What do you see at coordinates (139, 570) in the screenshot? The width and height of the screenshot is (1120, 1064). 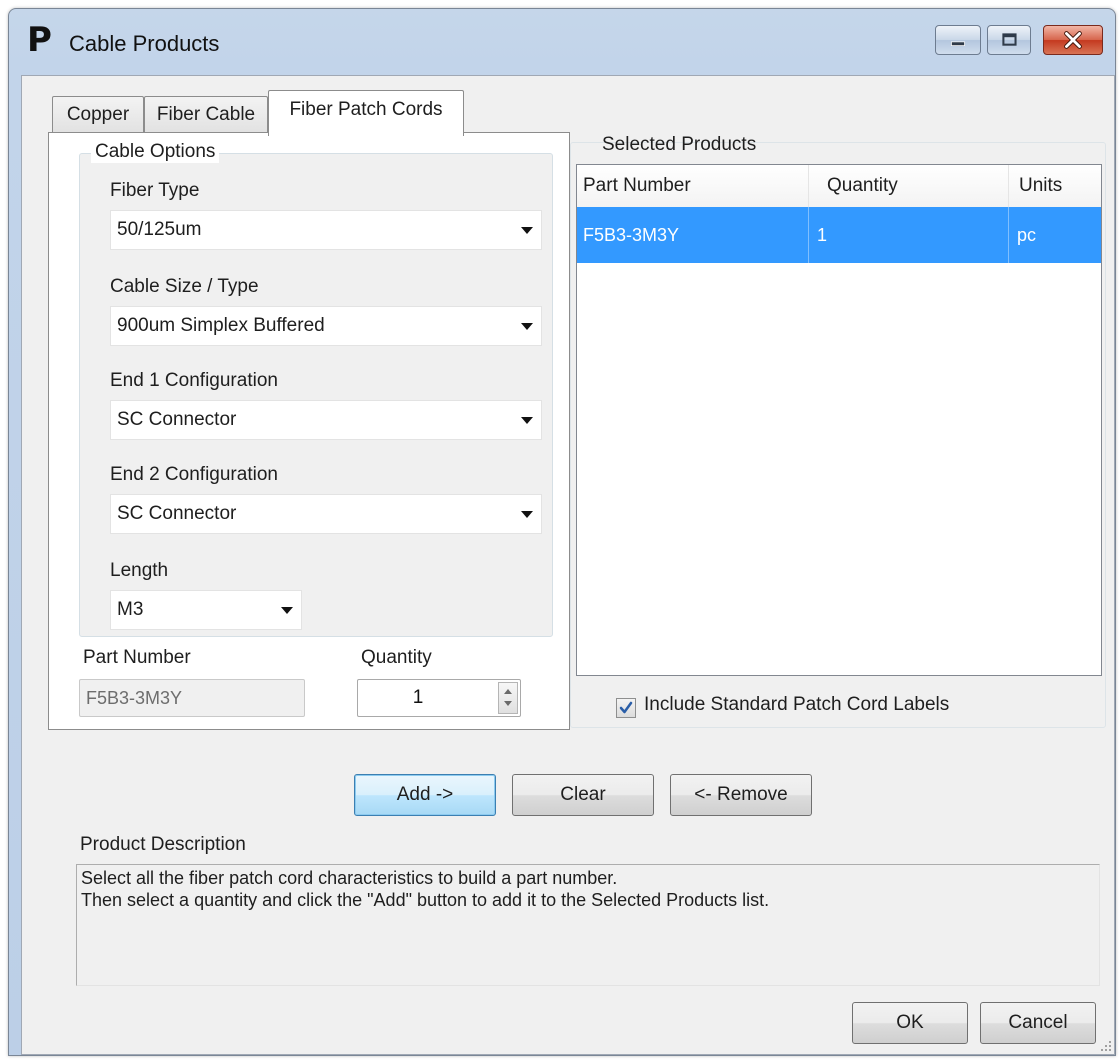 I see `length-label: Length` at bounding box center [139, 570].